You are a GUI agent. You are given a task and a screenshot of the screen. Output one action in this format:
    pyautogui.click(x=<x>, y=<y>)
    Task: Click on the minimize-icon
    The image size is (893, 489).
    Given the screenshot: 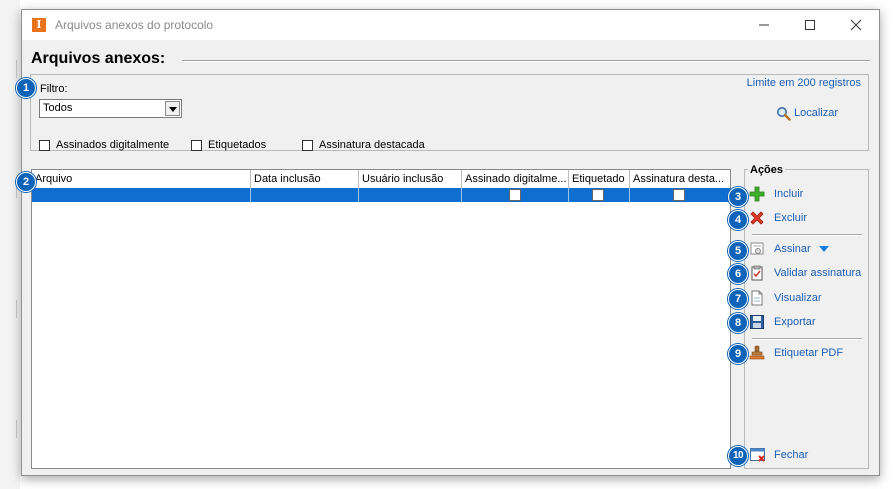 What is the action you would take?
    pyautogui.click(x=764, y=25)
    